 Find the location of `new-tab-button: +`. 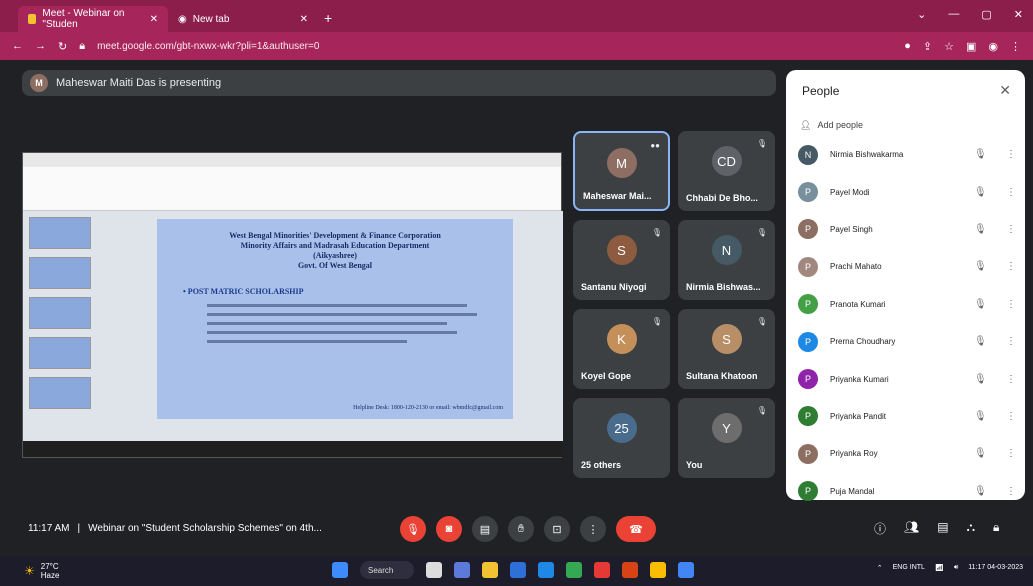

new-tab-button: + is located at coordinates (328, 18).